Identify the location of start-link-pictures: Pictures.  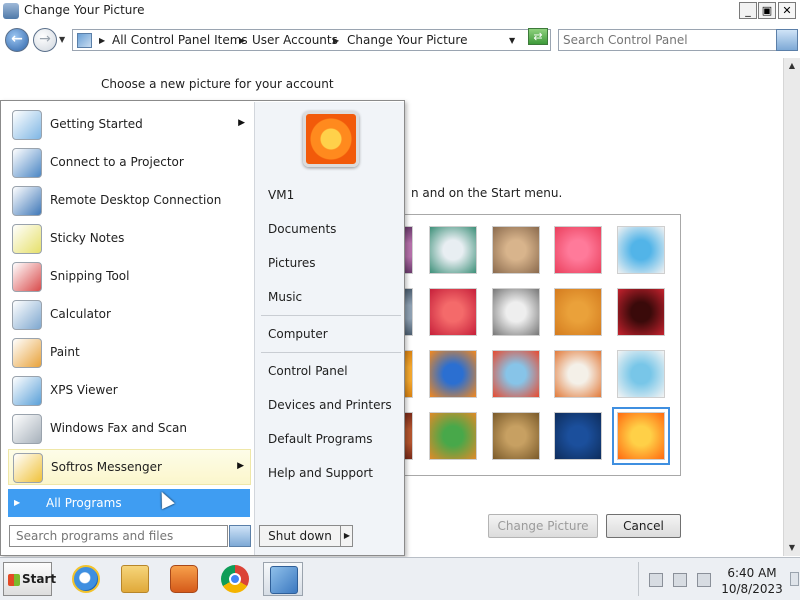
(292, 263).